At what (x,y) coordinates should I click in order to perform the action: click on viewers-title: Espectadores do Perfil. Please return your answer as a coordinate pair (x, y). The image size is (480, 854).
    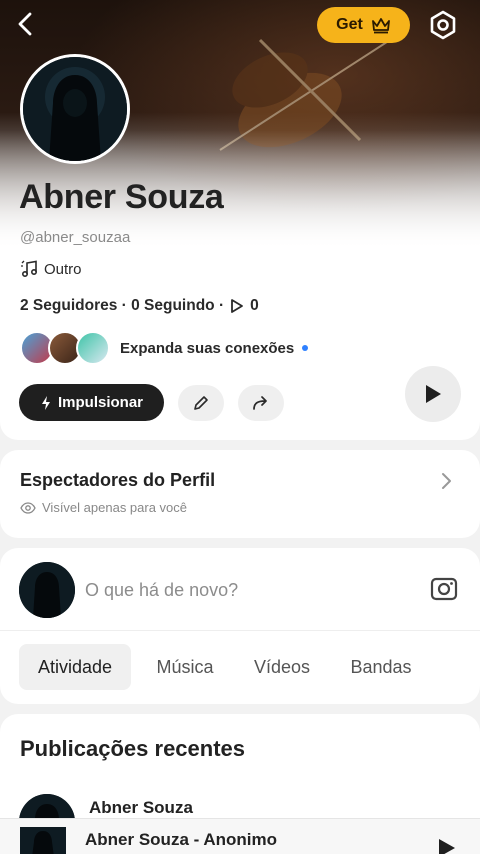
    Looking at the image, I should click on (118, 480).